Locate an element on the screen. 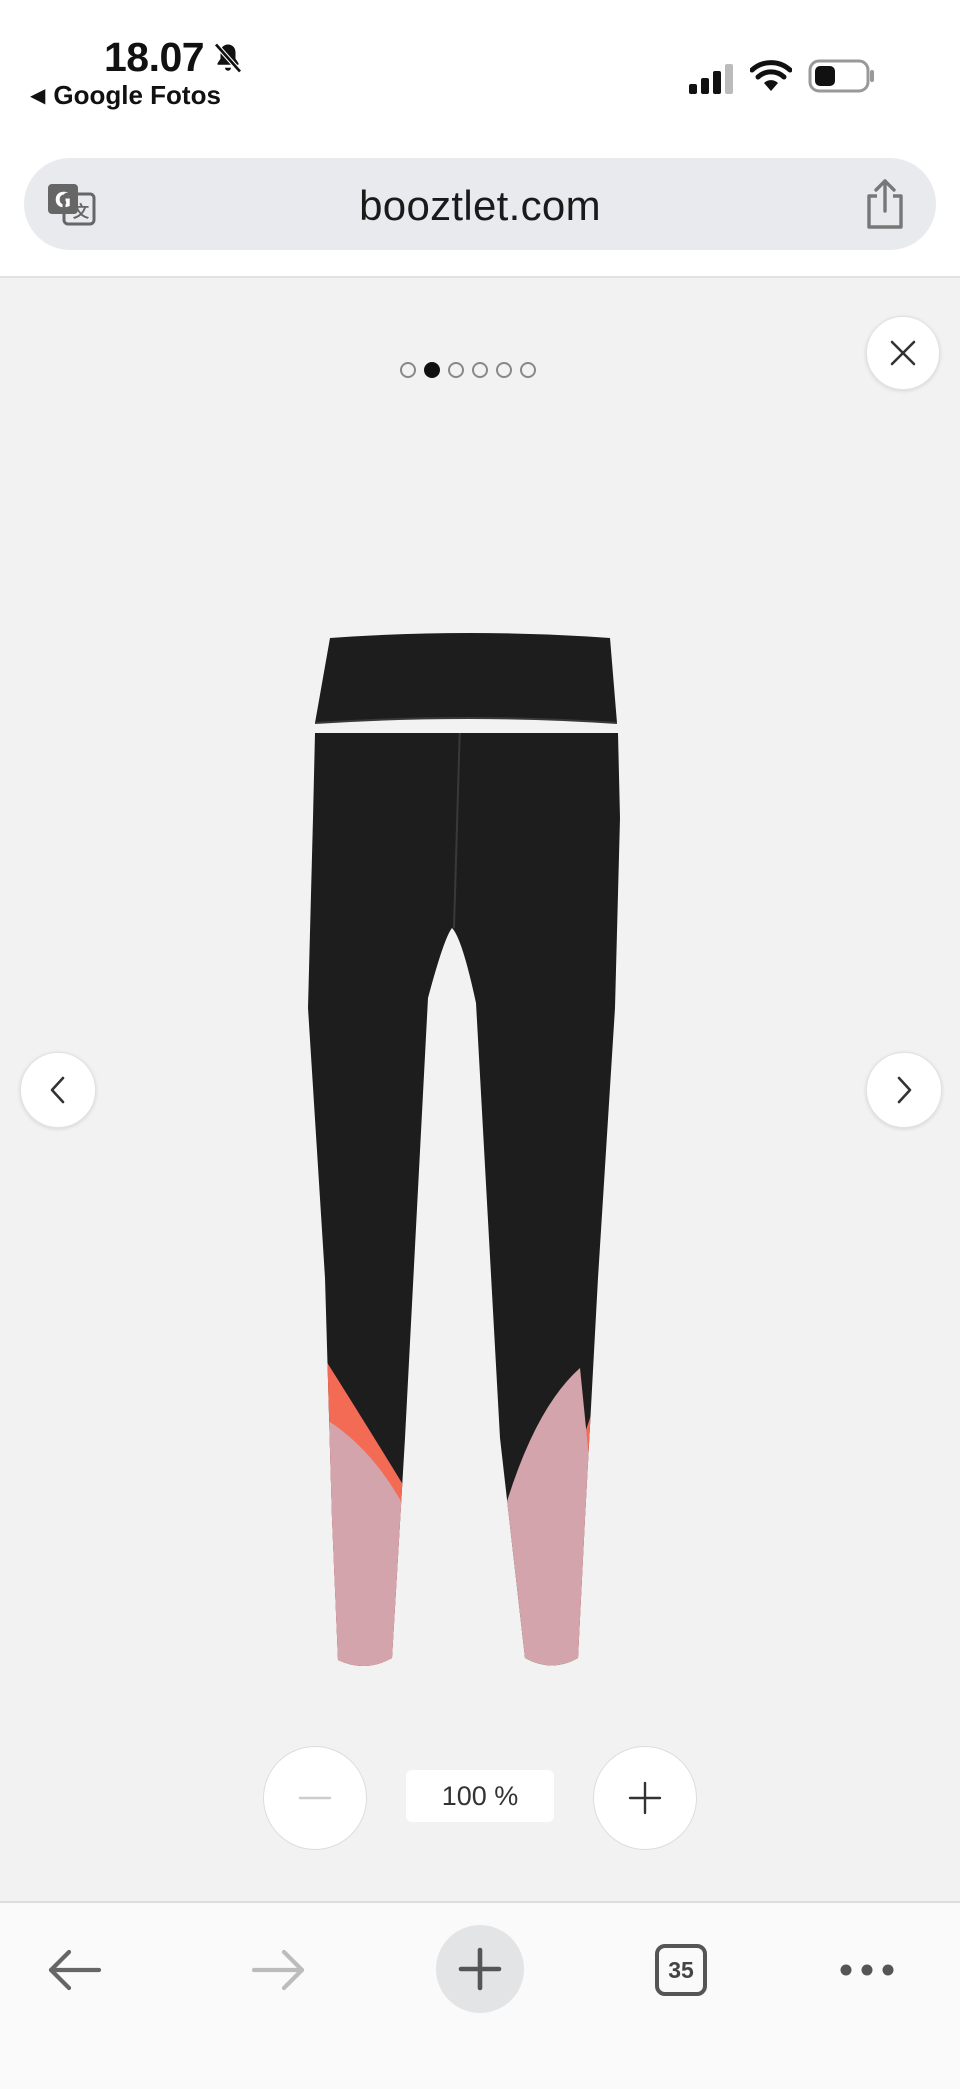 Image resolution: width=960 pixels, height=2089 pixels. tabs-icon: 35 is located at coordinates (681, 1970).